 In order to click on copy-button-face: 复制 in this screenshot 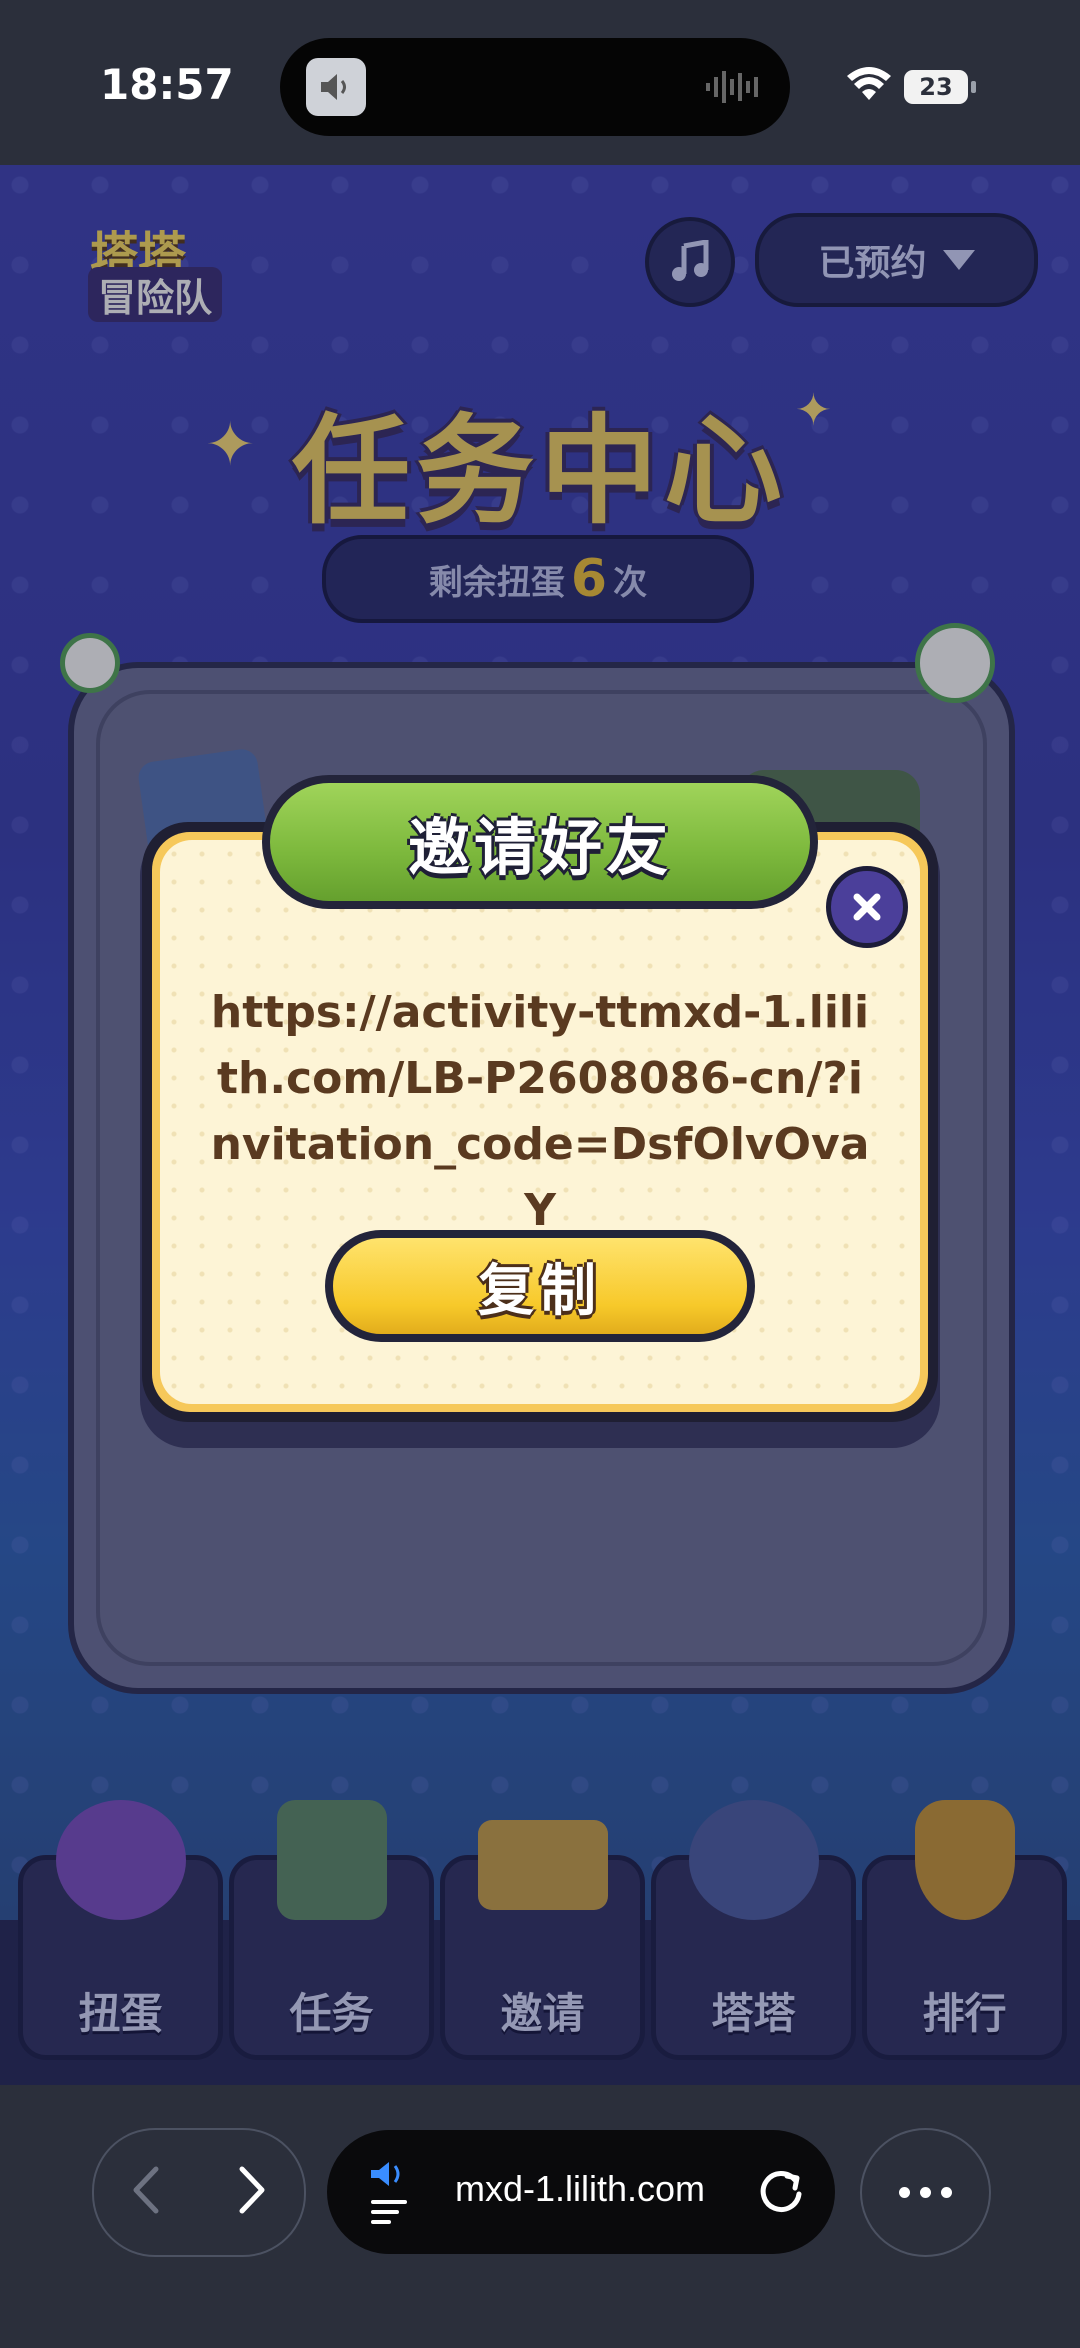, I will do `click(540, 1286)`.